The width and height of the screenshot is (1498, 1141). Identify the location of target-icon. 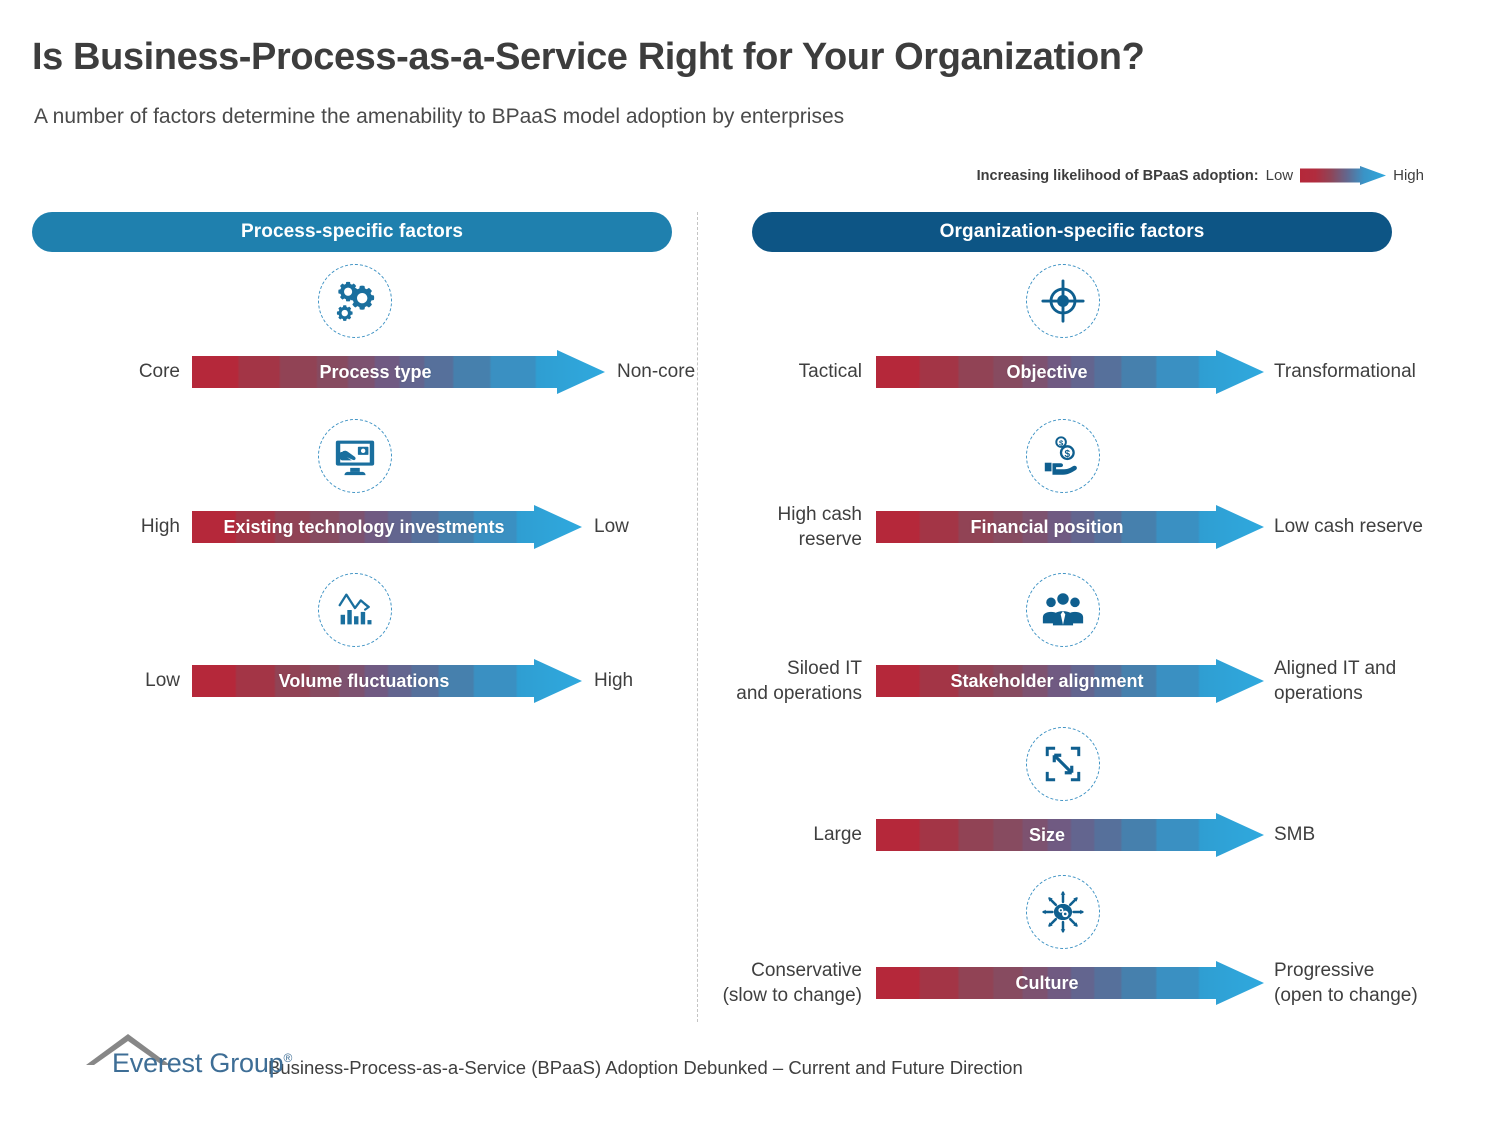
(1063, 301).